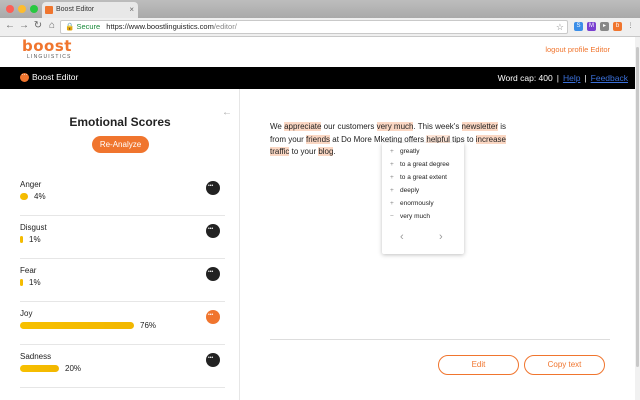 This screenshot has width=640, height=400. Describe the element at coordinates (320, 52) in the screenshot. I see `app-header: boost LINGUISTICS logout profile Editor` at that location.